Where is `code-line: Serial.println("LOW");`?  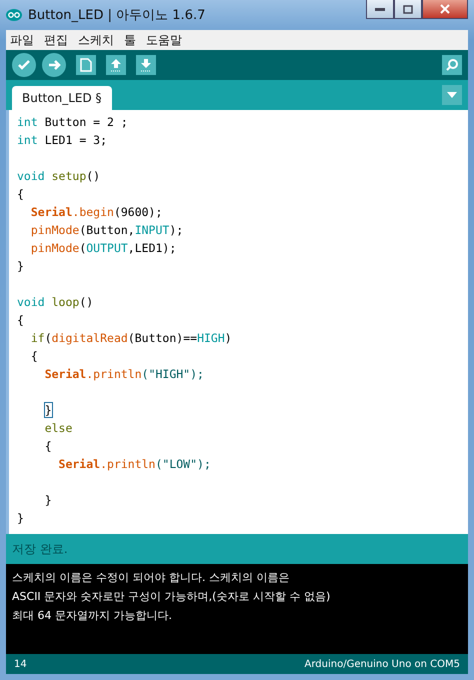
code-line: Serial.println("LOW"); is located at coordinates (135, 464).